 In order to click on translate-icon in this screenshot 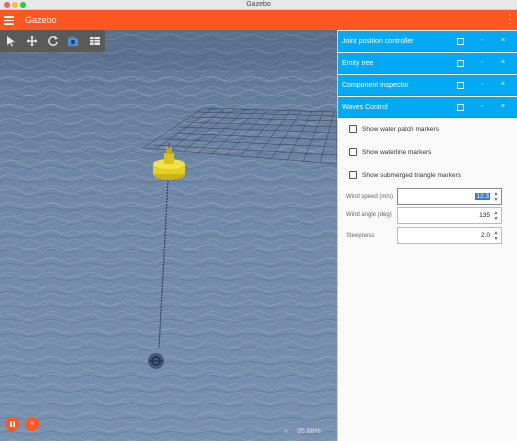, I will do `click(31, 41)`.